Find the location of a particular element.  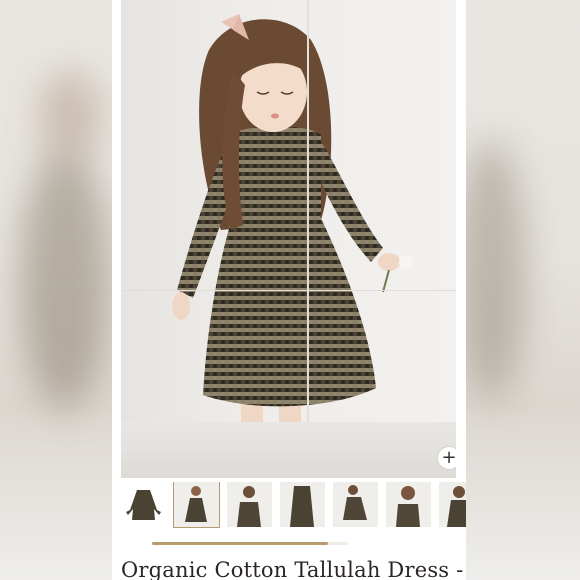

wall-molding is located at coordinates (288, 290).